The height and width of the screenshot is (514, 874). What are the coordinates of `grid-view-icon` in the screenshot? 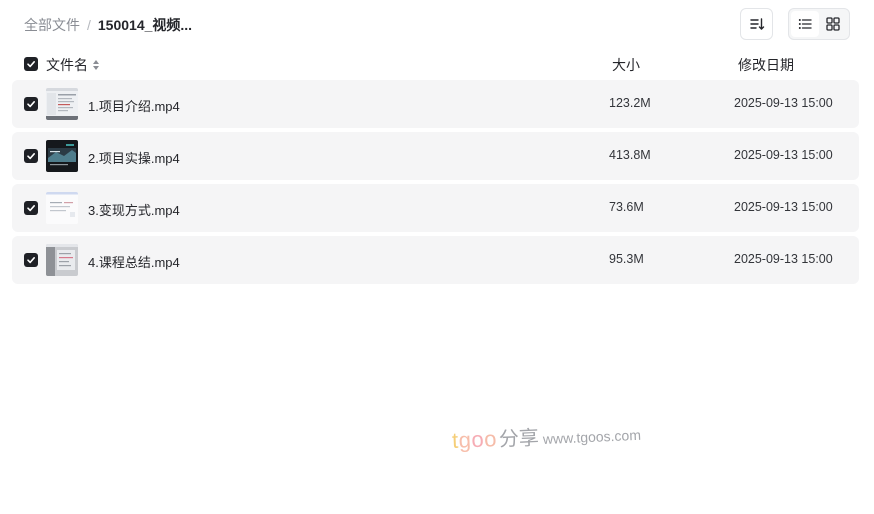 It's located at (833, 24).